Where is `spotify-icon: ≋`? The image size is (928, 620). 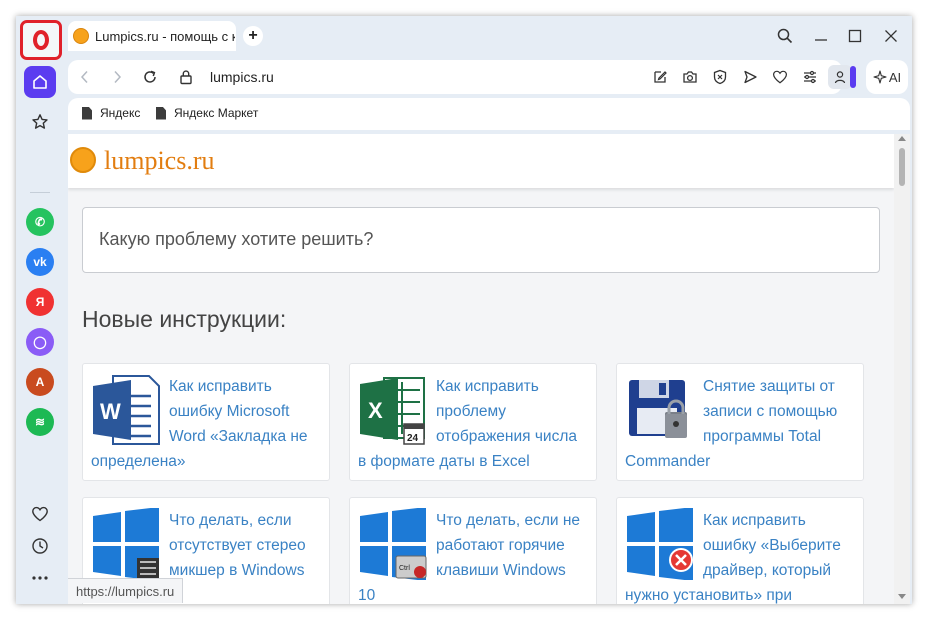
spotify-icon: ≋ is located at coordinates (40, 422).